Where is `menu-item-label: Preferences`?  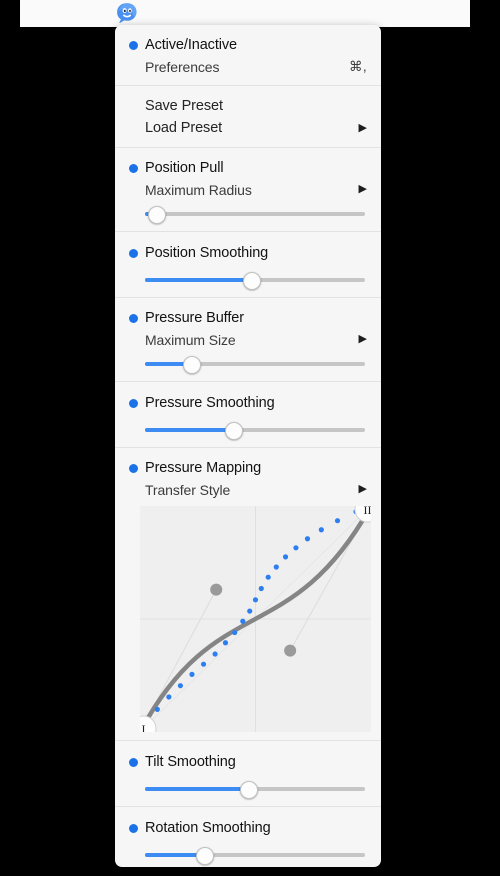
menu-item-label: Preferences is located at coordinates (182, 66).